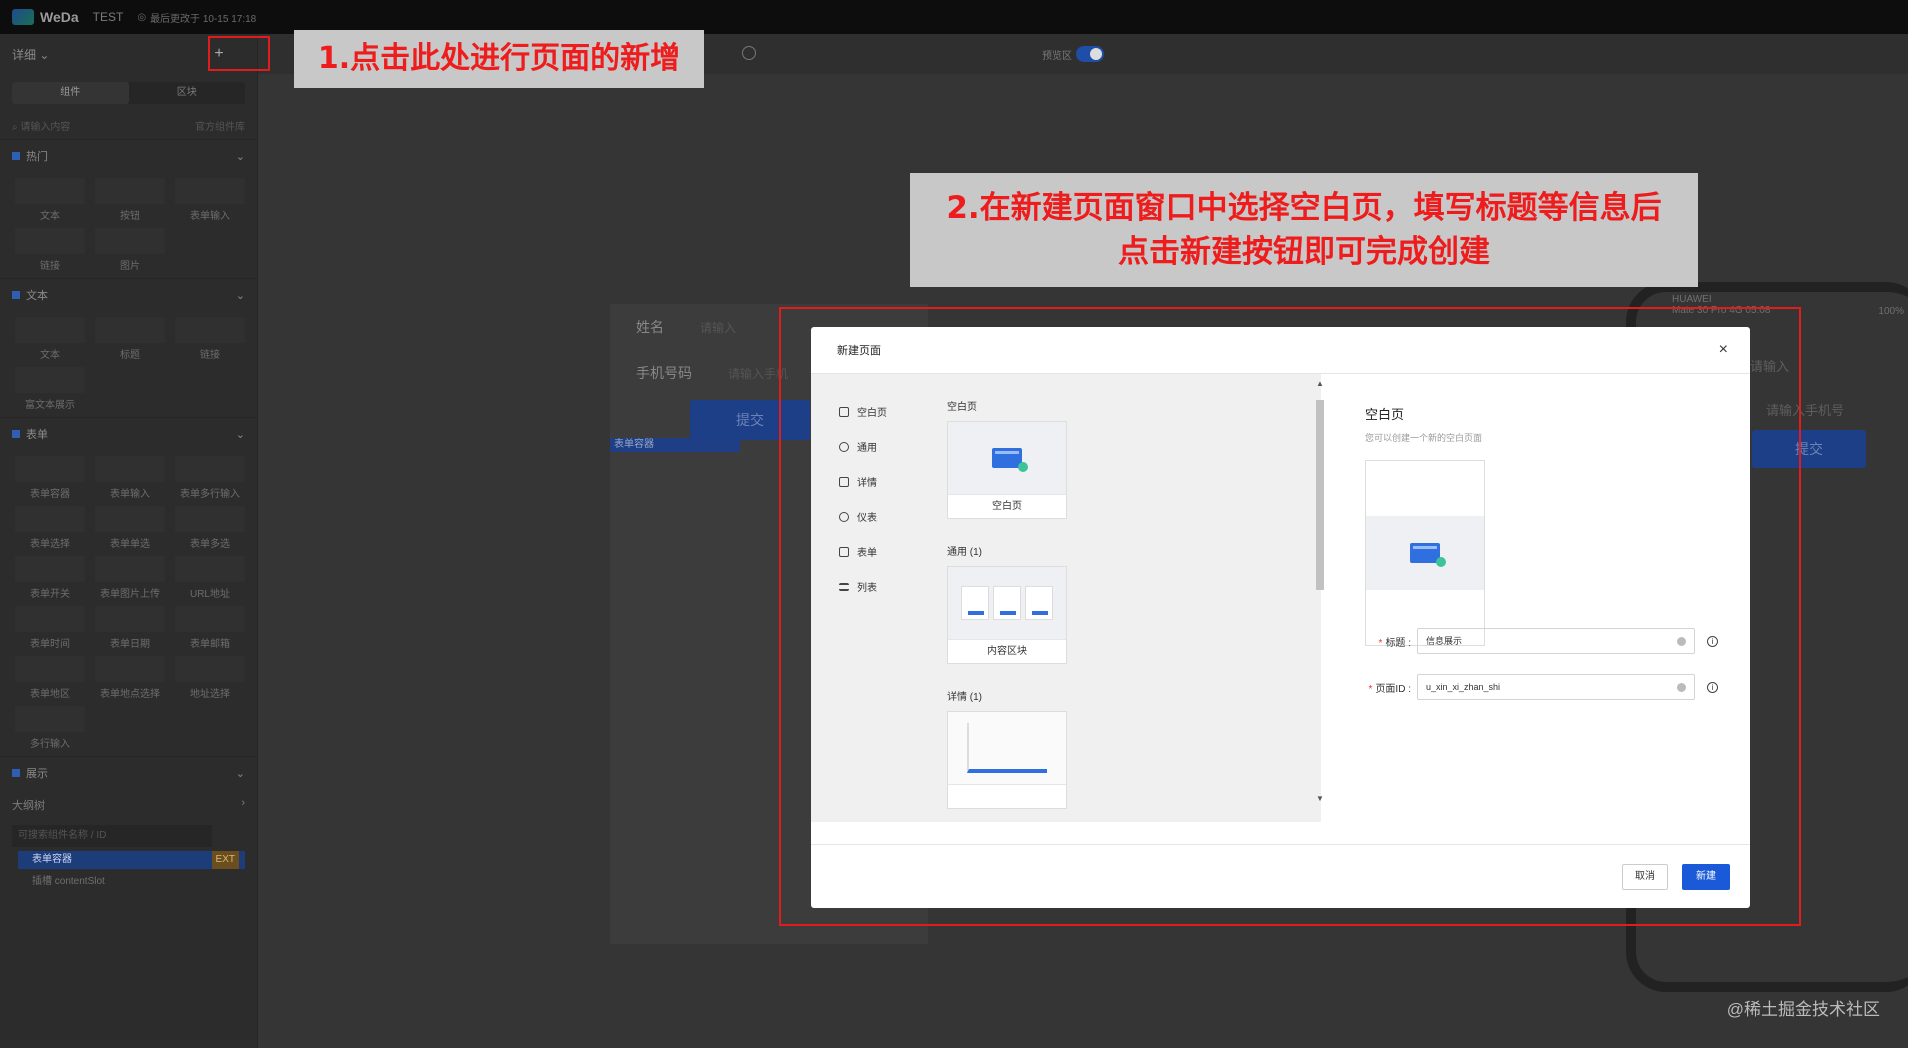 This screenshot has width=1908, height=1048. I want to click on scroll-thumb, so click(1320, 495).